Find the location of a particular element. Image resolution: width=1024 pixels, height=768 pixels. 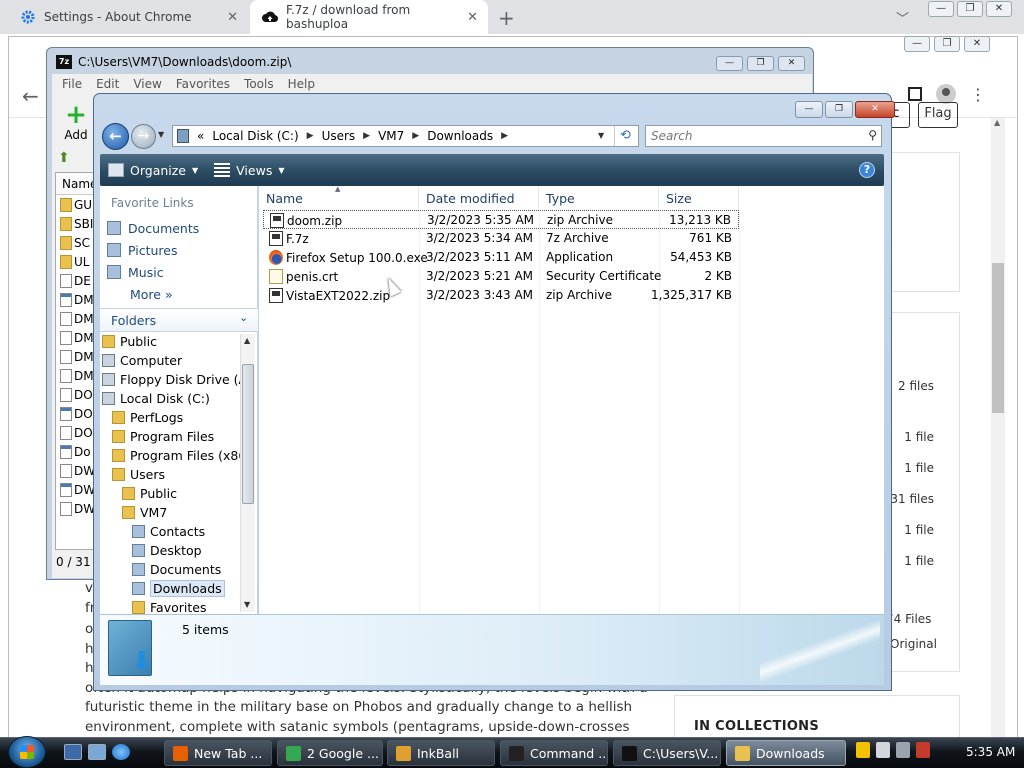

internet-explorer-icon is located at coordinates (121, 752).